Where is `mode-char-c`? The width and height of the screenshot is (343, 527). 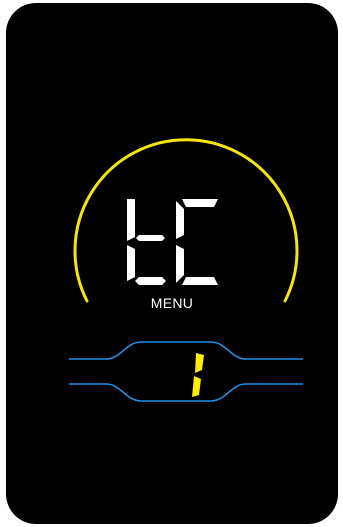 mode-char-c is located at coordinates (197, 242).